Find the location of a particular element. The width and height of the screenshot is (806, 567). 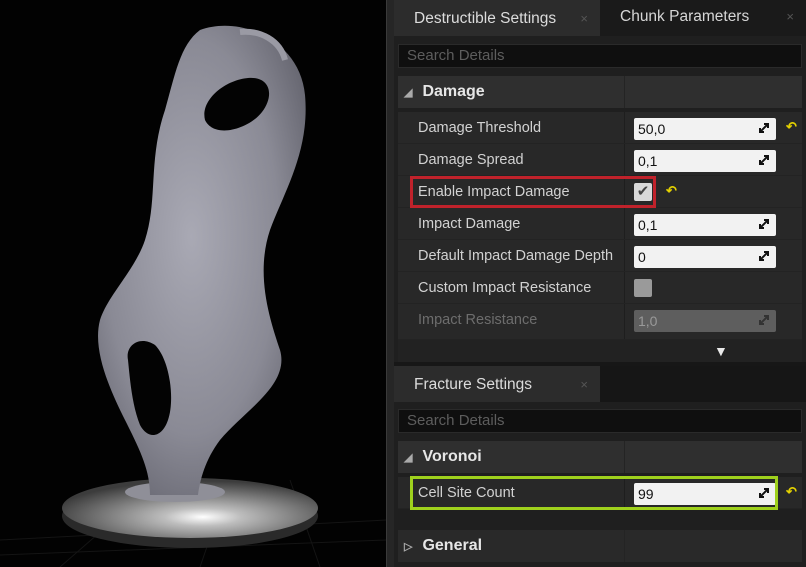

highlight-cell-site-count is located at coordinates (594, 493).